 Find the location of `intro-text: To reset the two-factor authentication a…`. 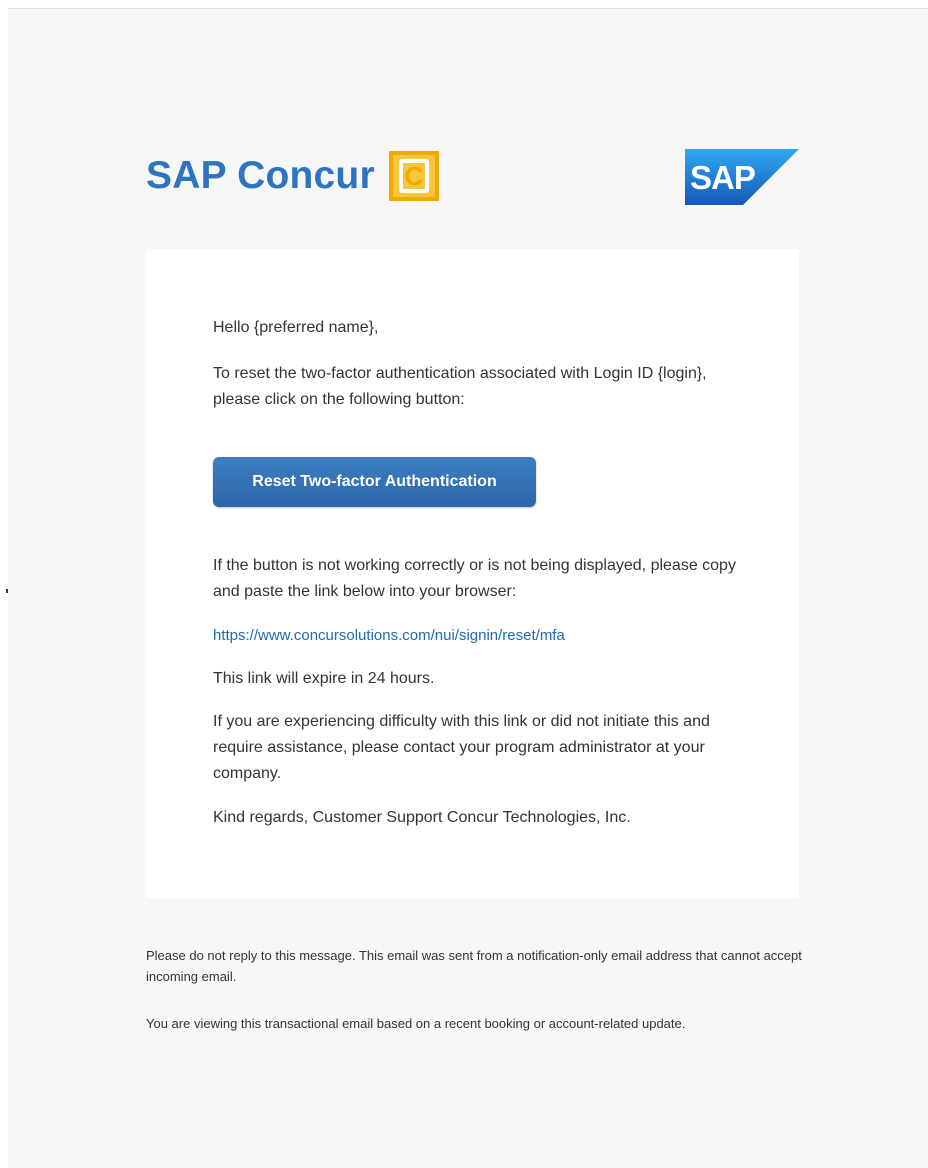

intro-text: To reset the two-factor authentication a… is located at coordinates (460, 386).